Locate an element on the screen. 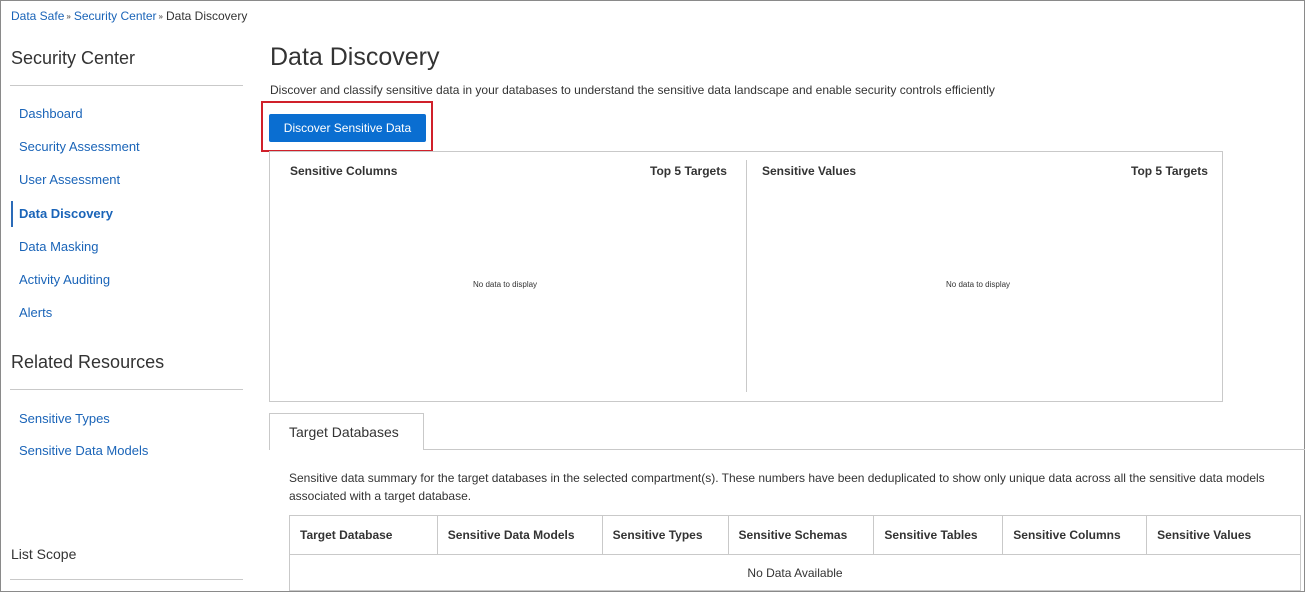 The height and width of the screenshot is (592, 1305). sensitive-columns-chart-title: Sensitive Columns is located at coordinates (344, 171).